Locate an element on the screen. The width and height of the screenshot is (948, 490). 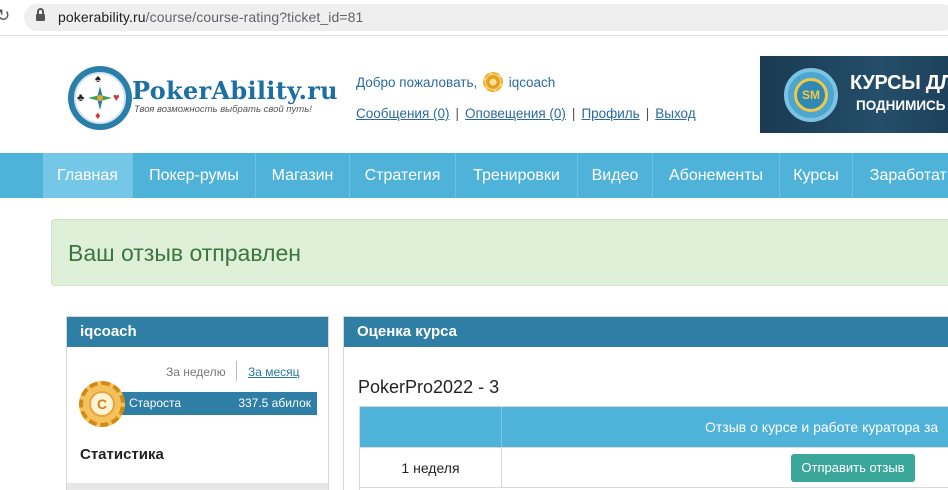
logout-link: Выход is located at coordinates (675, 113).